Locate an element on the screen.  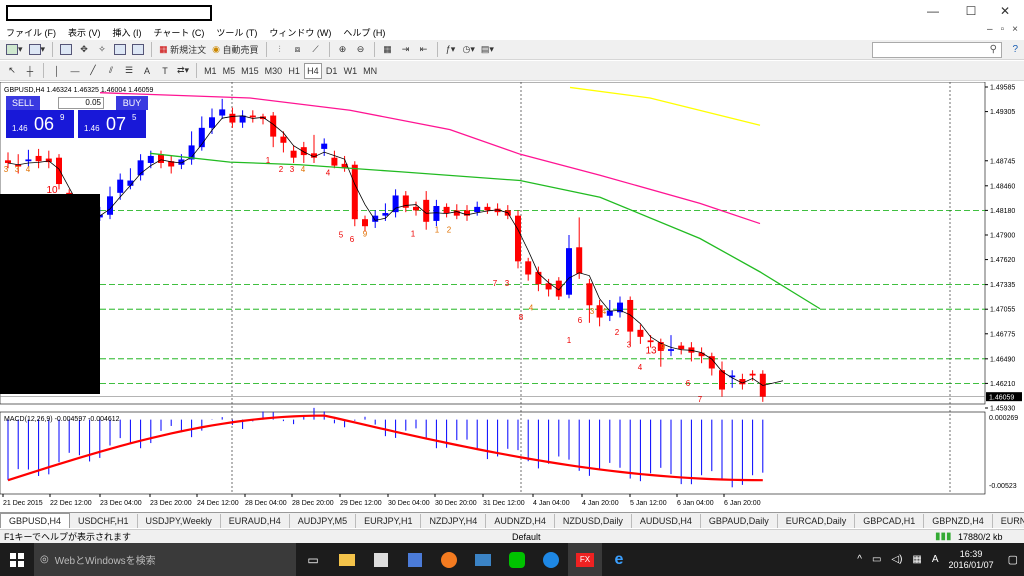
line-chart-icon: ⟋ is located at coordinates (316, 50).